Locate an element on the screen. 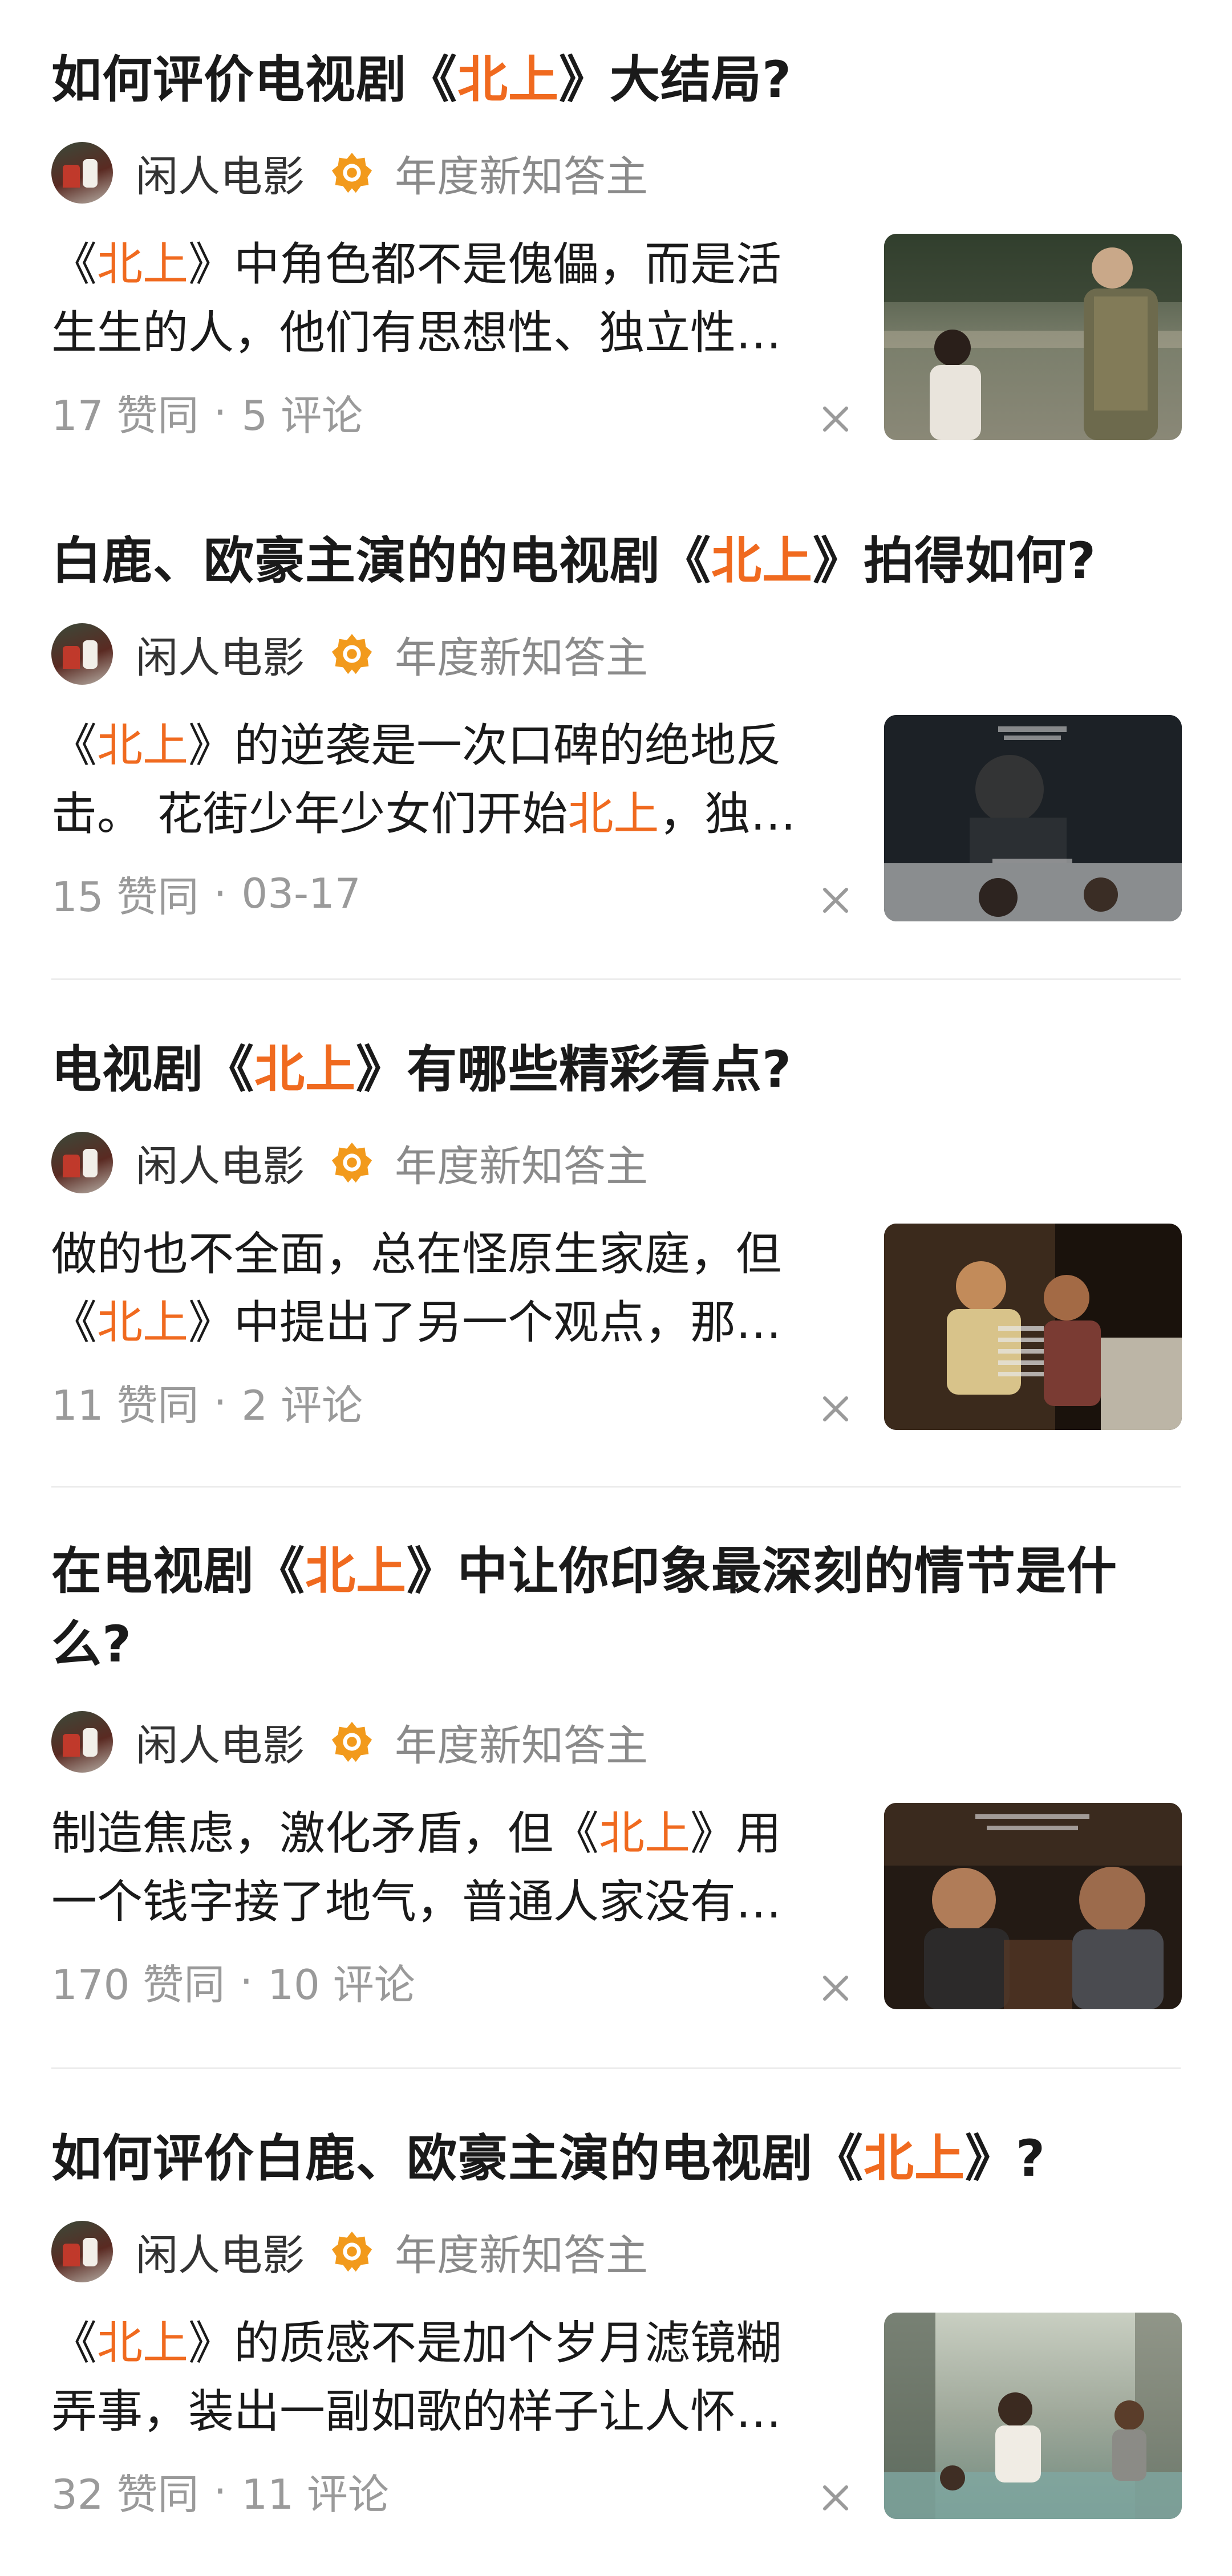 This screenshot has height=2576, width=1232. like-count: 32 赞同 is located at coordinates (125, 2494).